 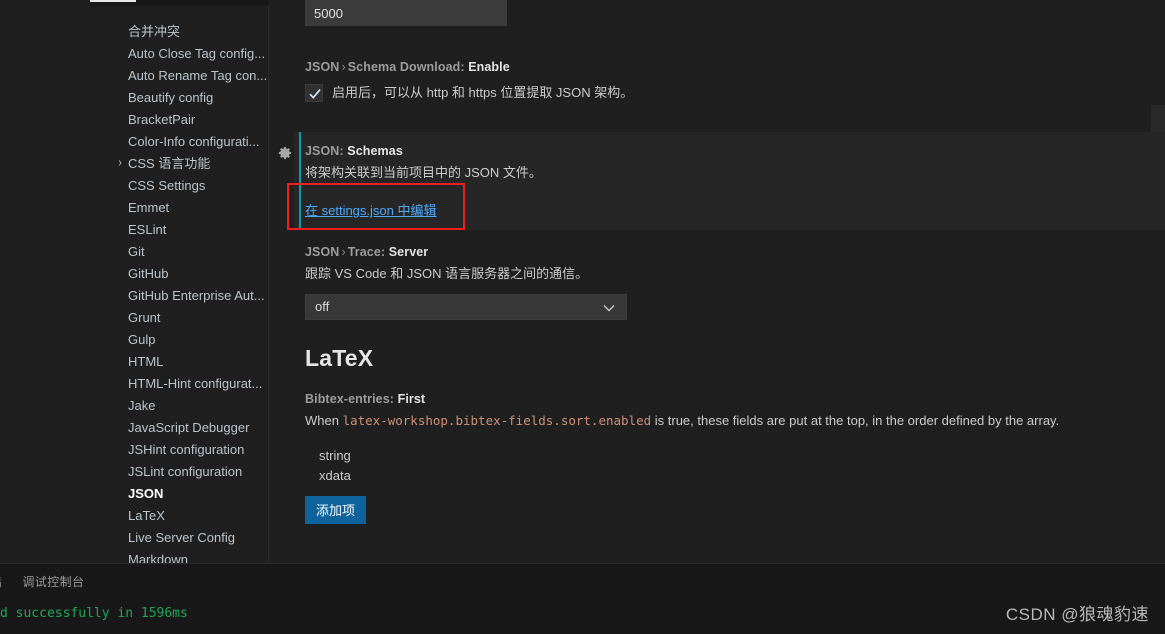 What do you see at coordinates (146, 361) in the screenshot?
I see `toc-item-label: HTML` at bounding box center [146, 361].